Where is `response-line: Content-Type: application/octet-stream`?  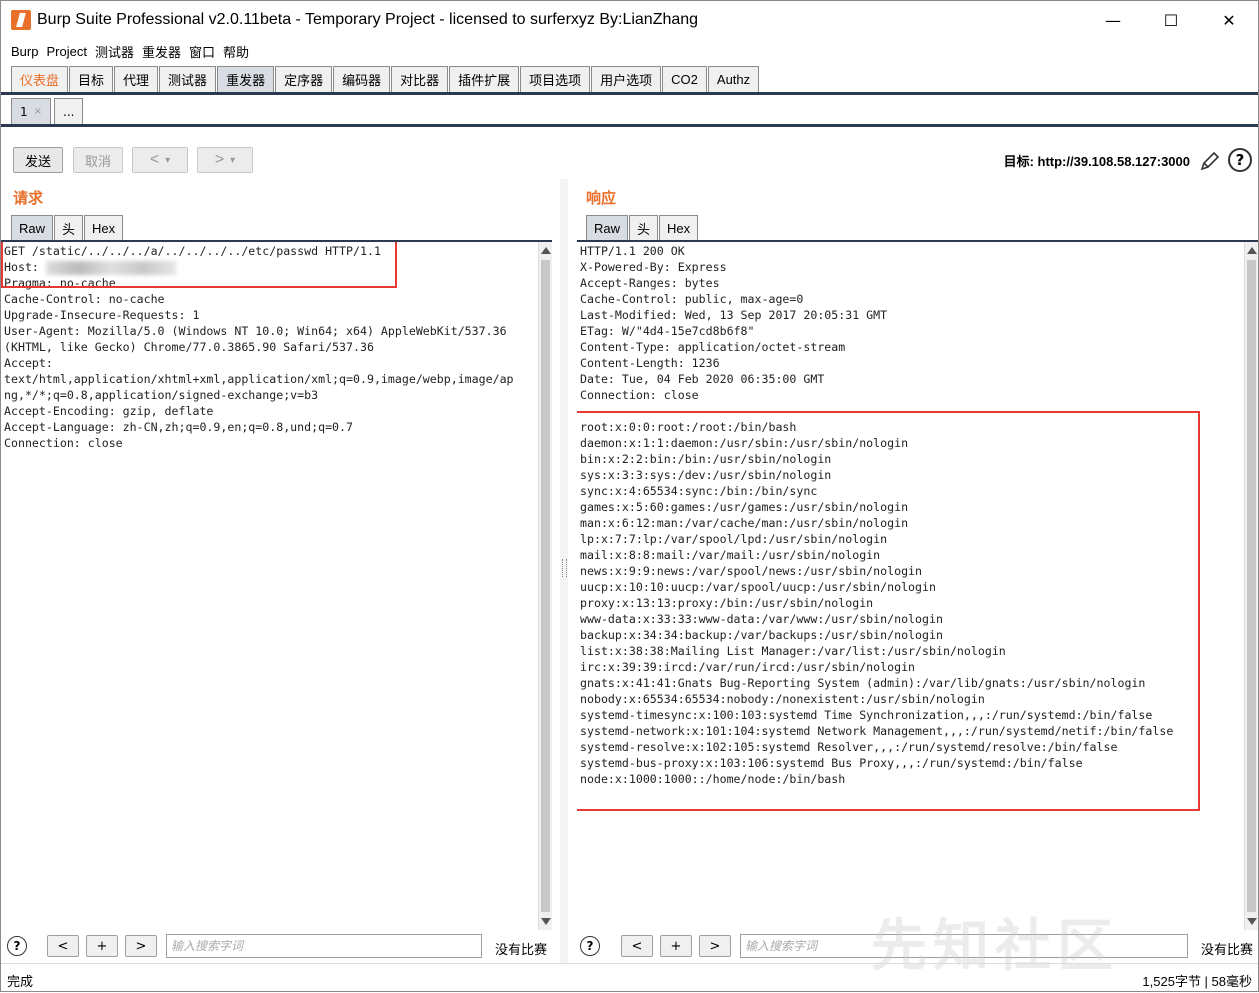 response-line: Content-Type: application/octet-stream is located at coordinates (713, 347).